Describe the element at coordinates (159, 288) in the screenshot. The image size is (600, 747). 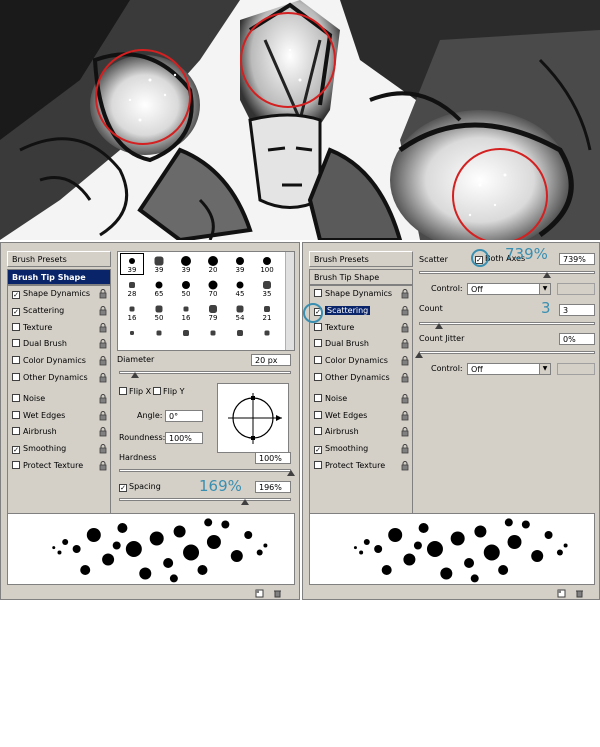
I see `brush-preset-8: 65` at that location.